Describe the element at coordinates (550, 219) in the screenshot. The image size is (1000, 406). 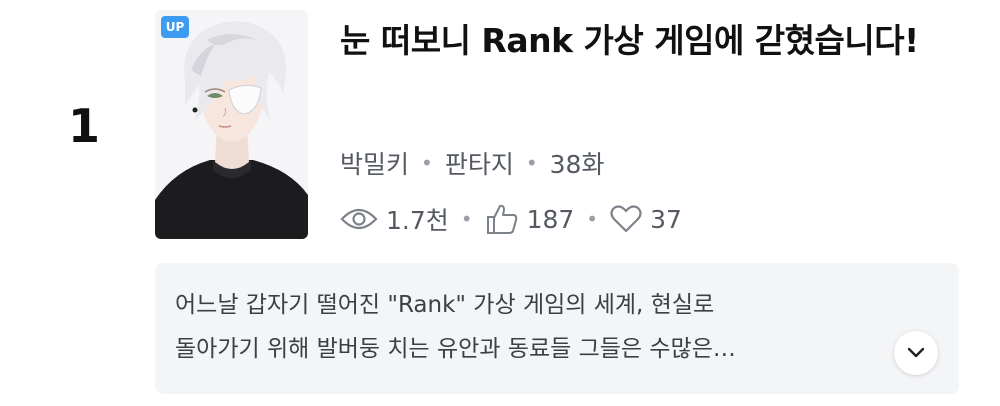
I see `like-count: 187` at that location.